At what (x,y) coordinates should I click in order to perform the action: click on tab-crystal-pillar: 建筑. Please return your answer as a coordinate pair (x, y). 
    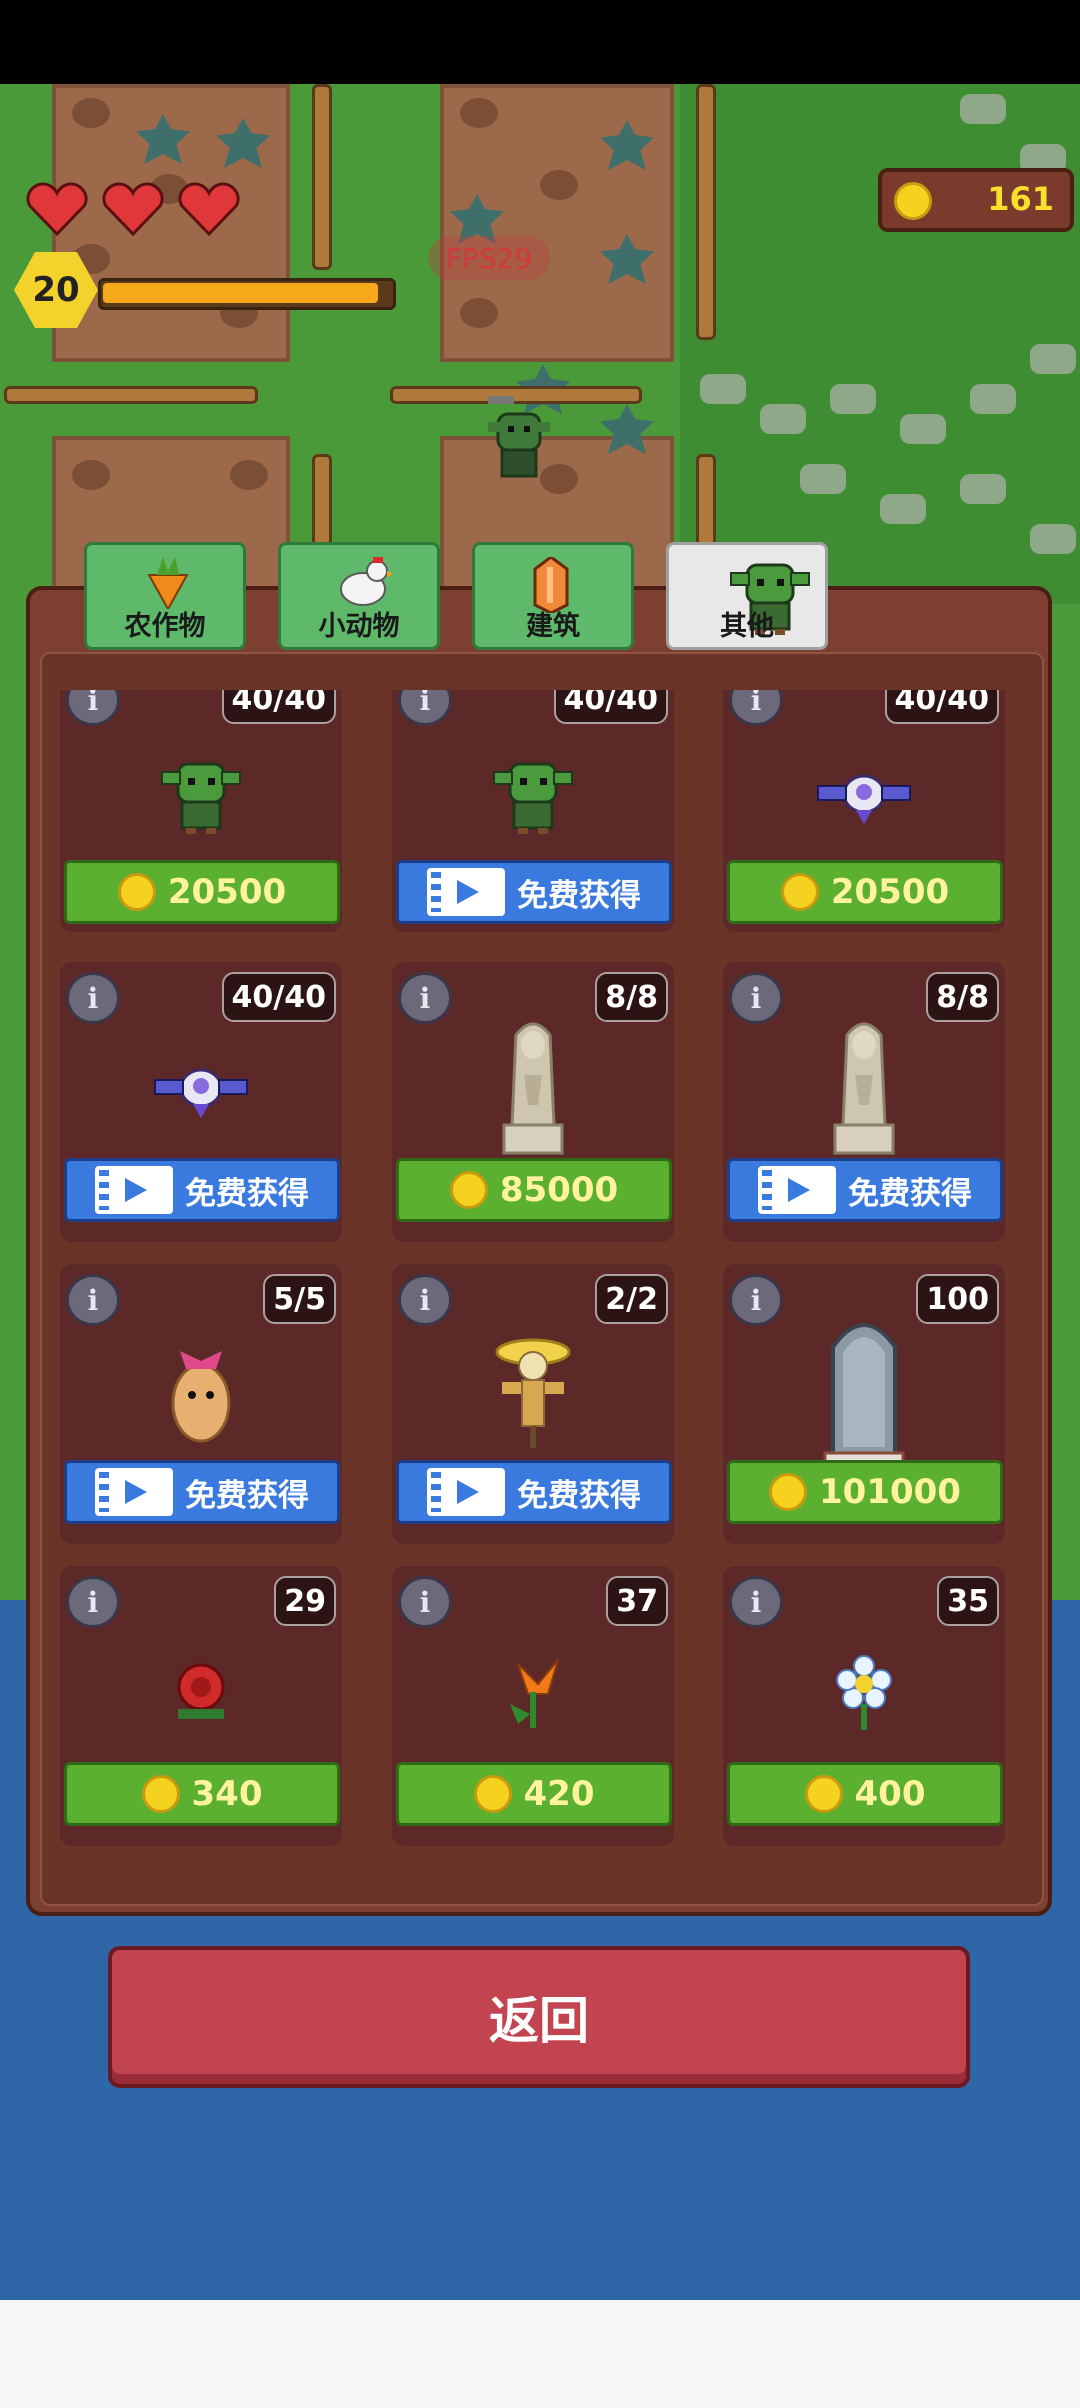
    Looking at the image, I should click on (553, 596).